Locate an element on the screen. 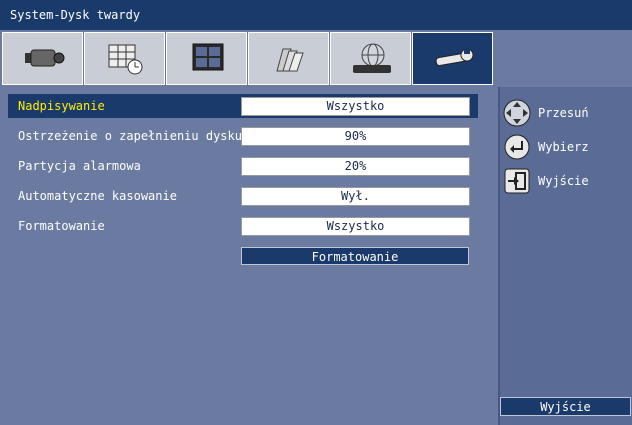 This screenshot has height=425, width=632. archive-icon is located at coordinates (290, 60).